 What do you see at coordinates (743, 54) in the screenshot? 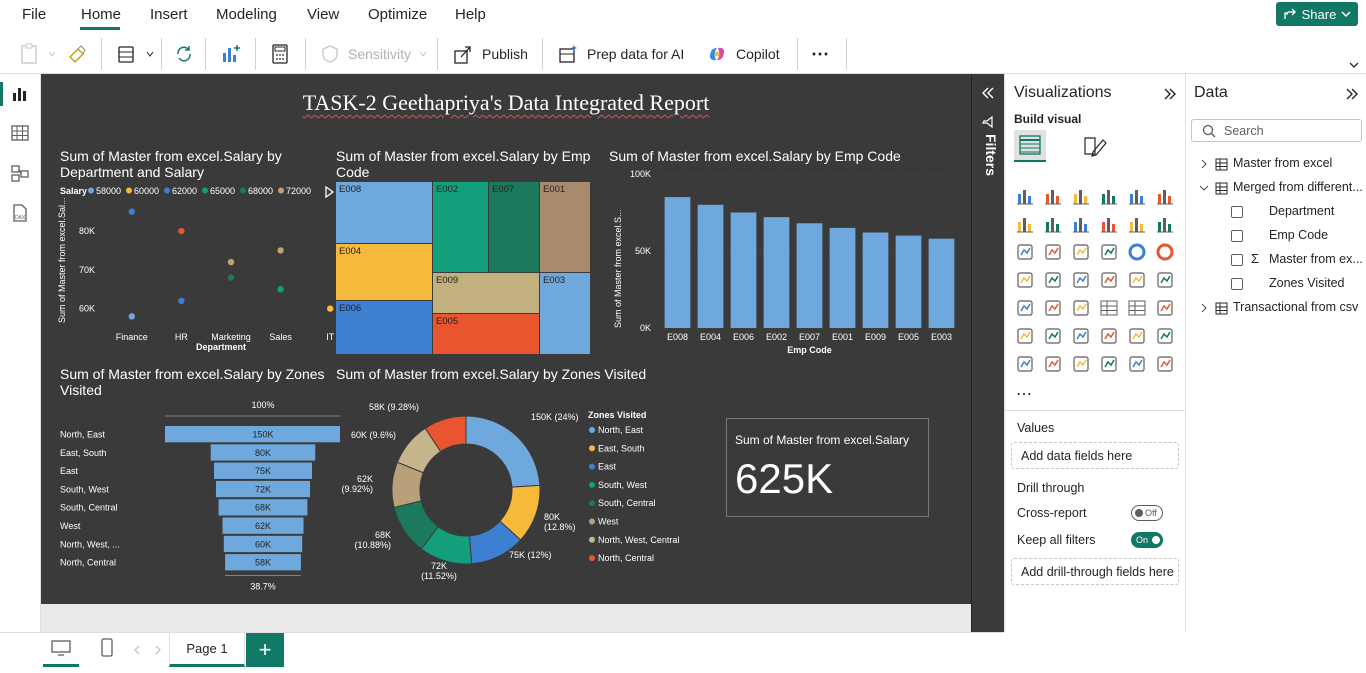
I see `copilot-button: Copilot` at bounding box center [743, 54].